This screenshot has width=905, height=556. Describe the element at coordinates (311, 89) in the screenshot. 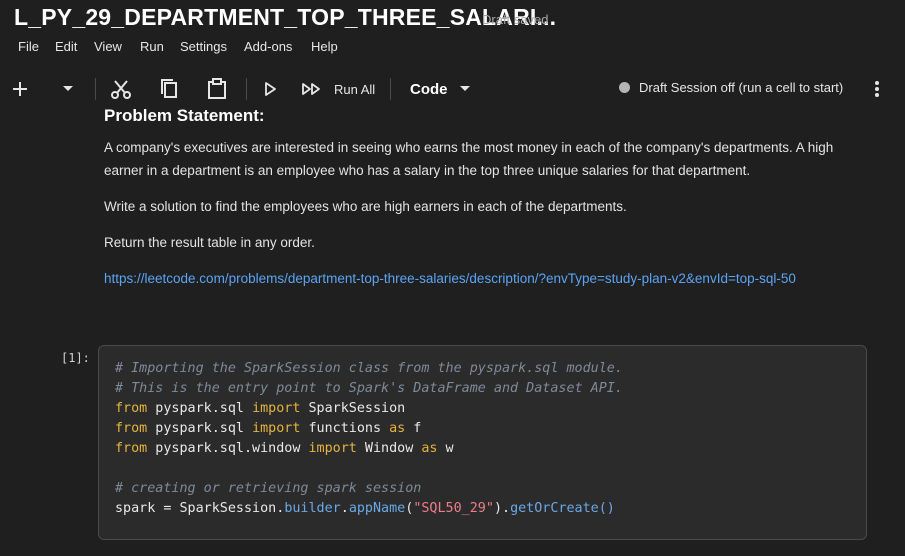

I see `run-all-icon` at that location.